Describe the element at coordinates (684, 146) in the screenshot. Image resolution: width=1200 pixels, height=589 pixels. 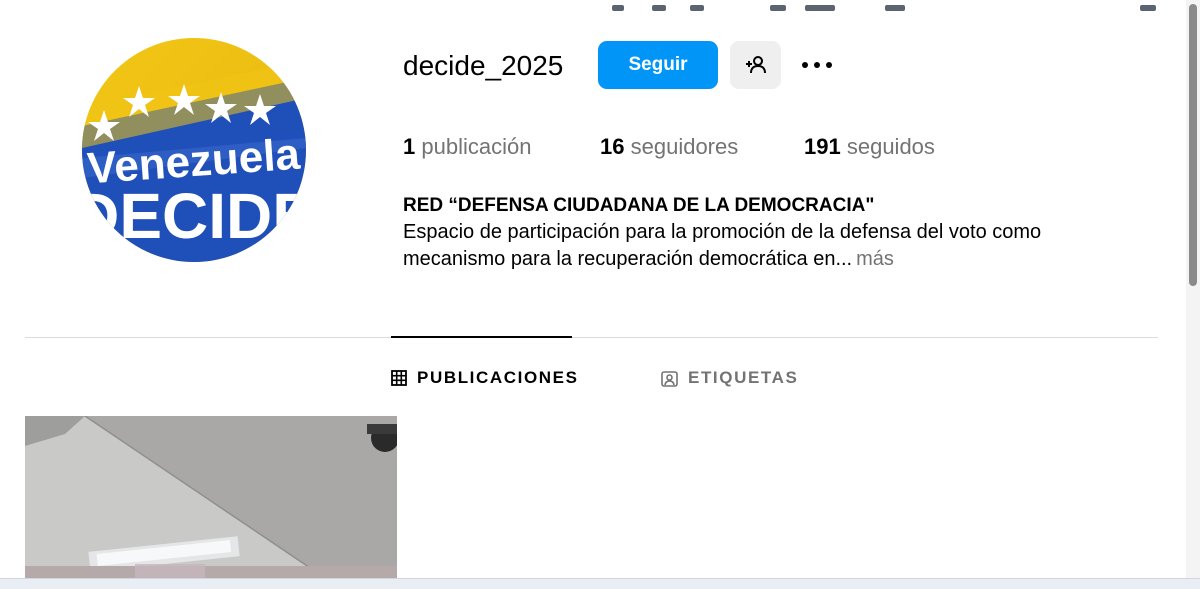
I see `followers-count-label: seguidores` at that location.